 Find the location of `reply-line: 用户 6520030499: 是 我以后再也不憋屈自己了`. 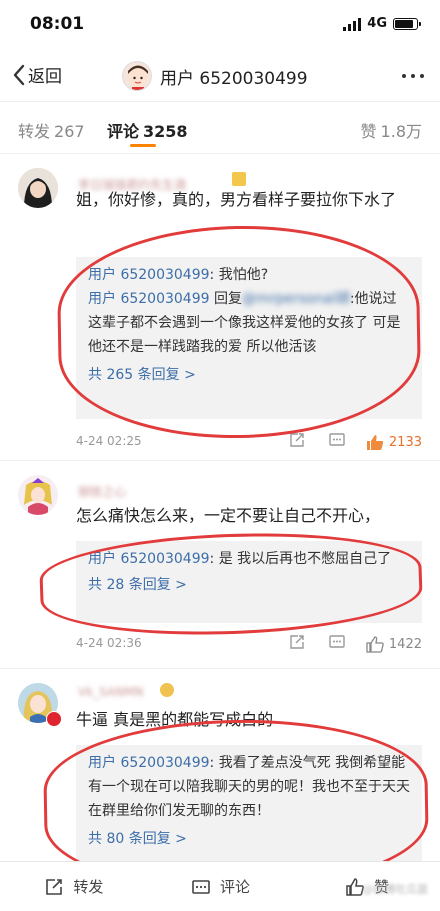

reply-line: 用户 6520030499: 是 我以后再也不憋屈自己了 is located at coordinates (249, 559).